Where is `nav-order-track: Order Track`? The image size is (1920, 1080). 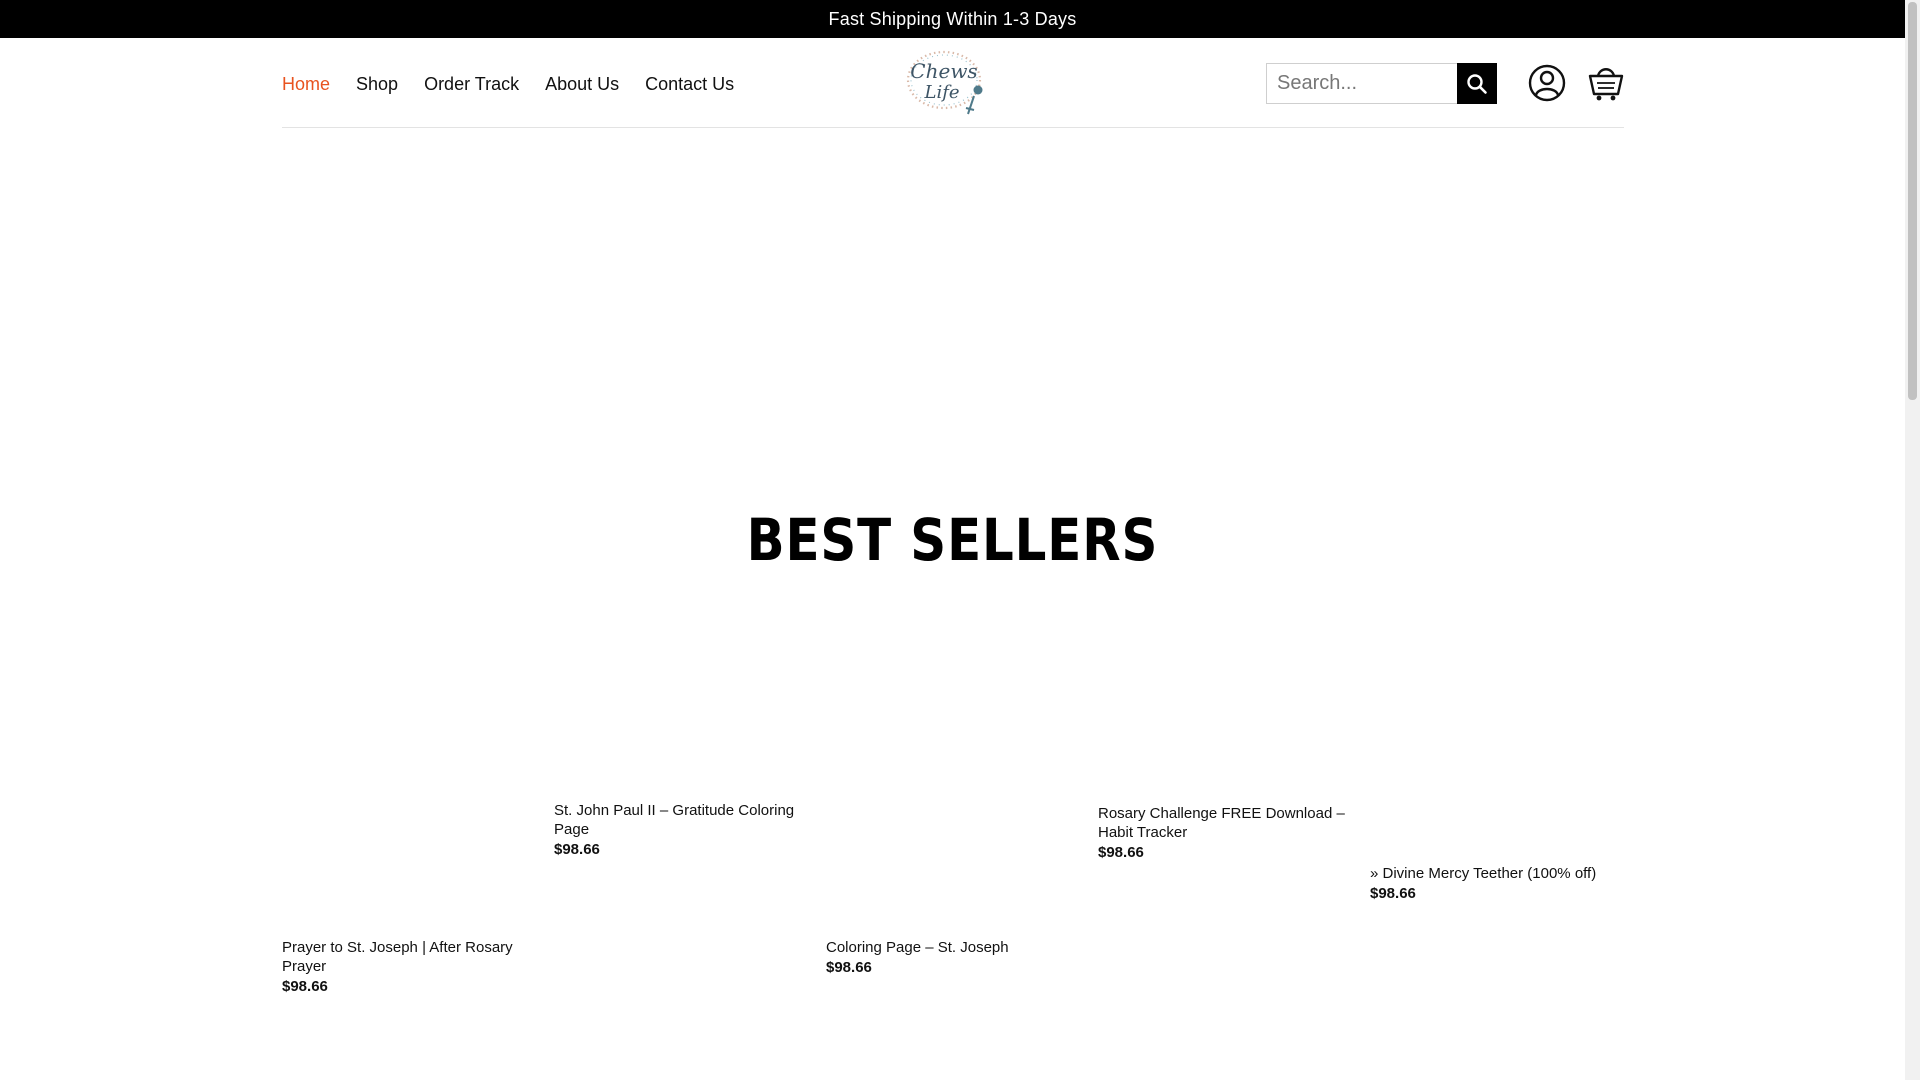
nav-order-track: Order Track is located at coordinates (471, 84).